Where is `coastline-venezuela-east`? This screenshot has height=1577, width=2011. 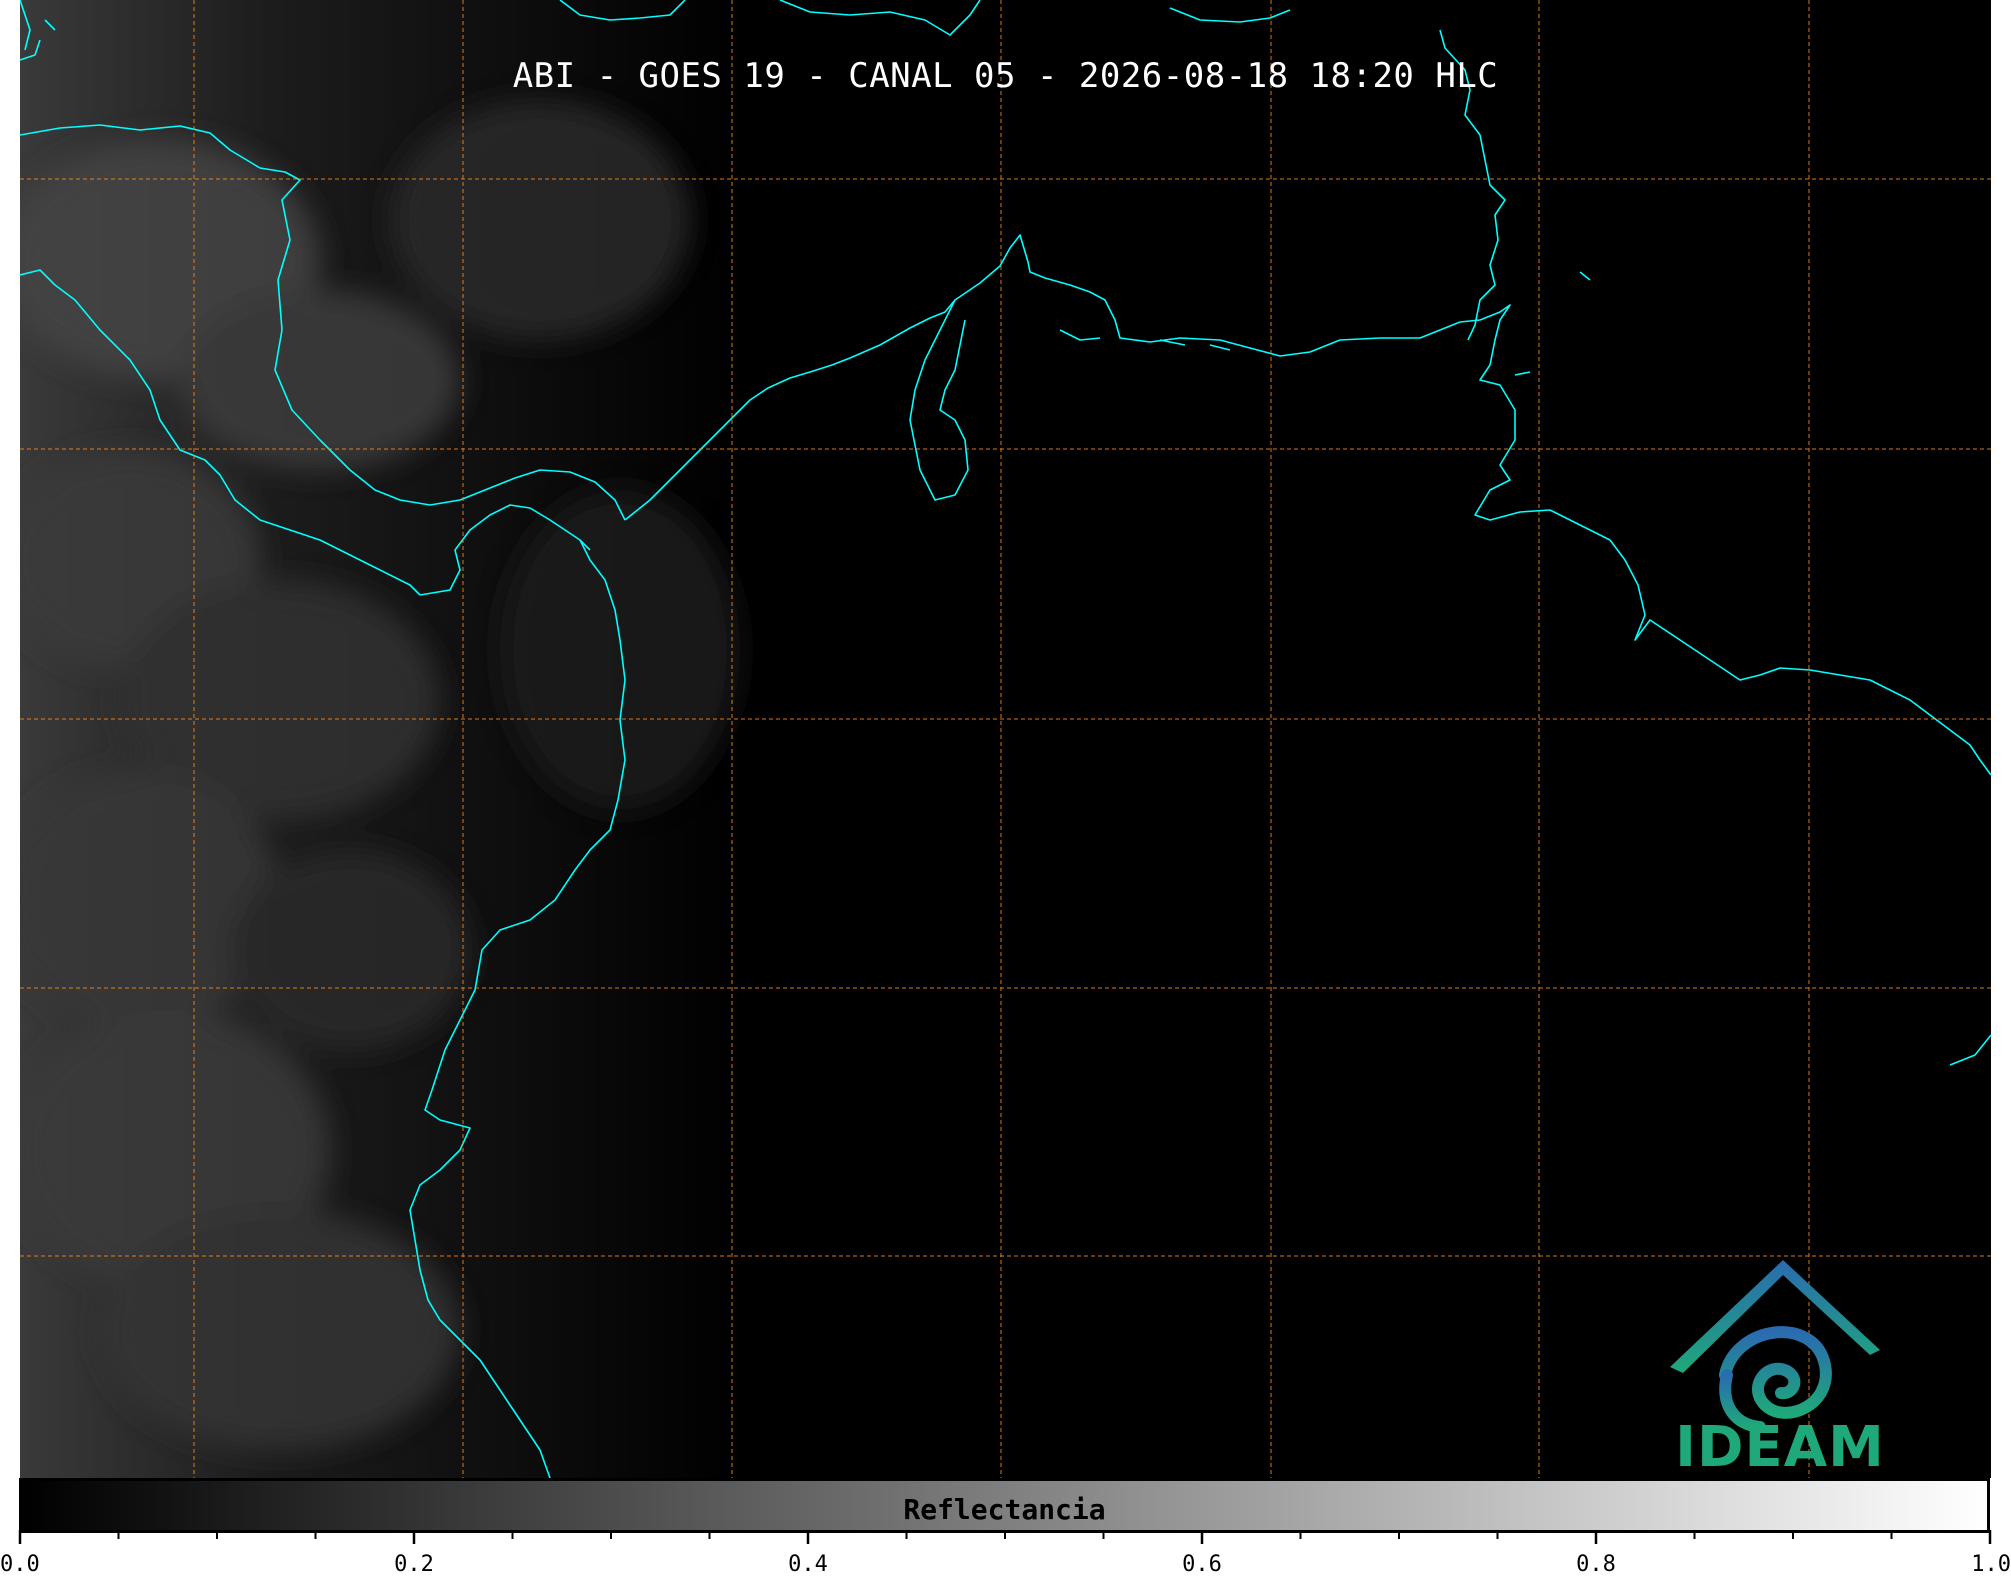 coastline-venezuela-east is located at coordinates (1725, 540).